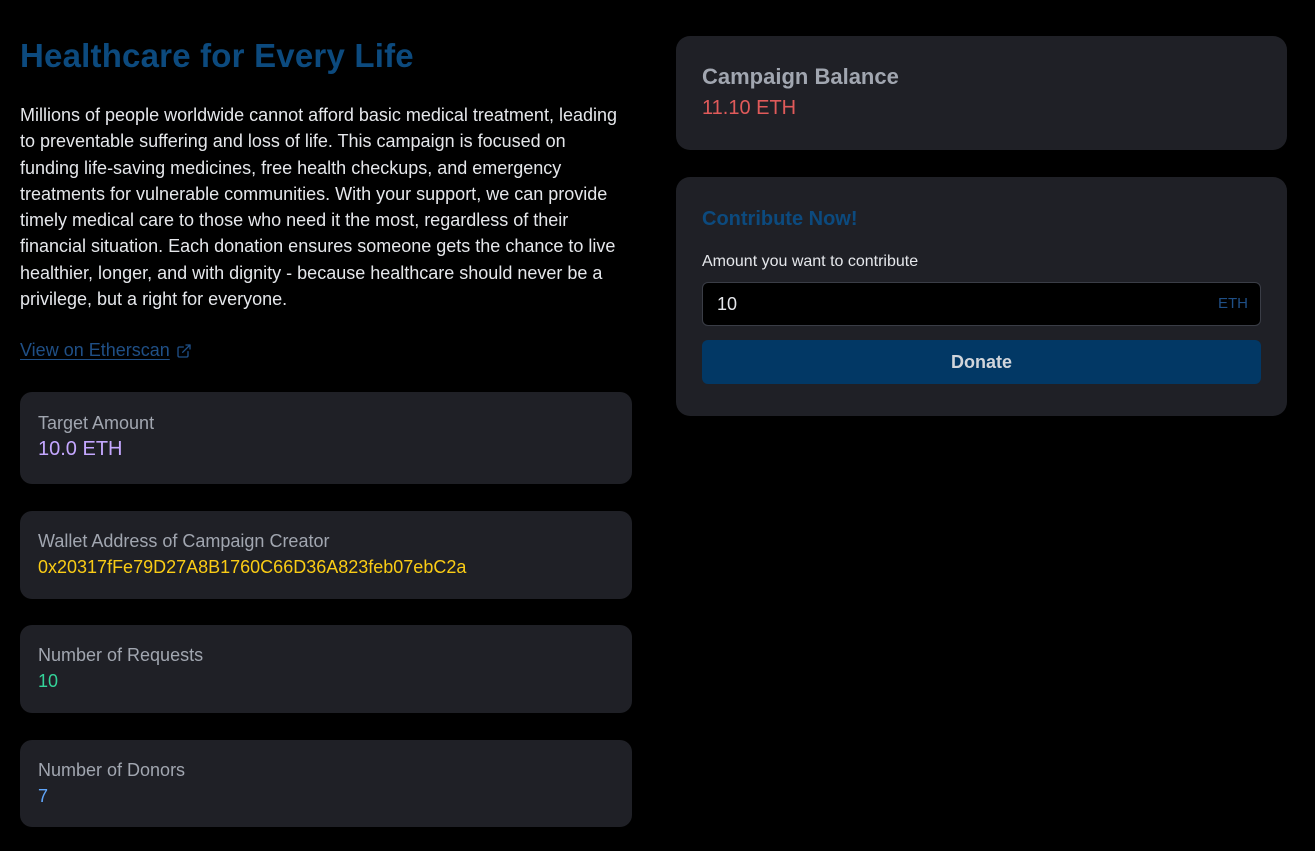 The image size is (1315, 851). Describe the element at coordinates (121, 655) in the screenshot. I see `requests-label: Number of Requests` at that location.